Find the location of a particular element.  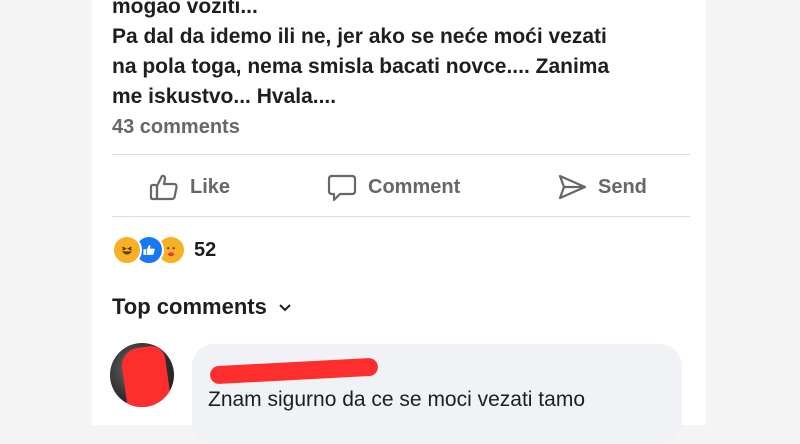

comment-bubble-icon is located at coordinates (342, 188).